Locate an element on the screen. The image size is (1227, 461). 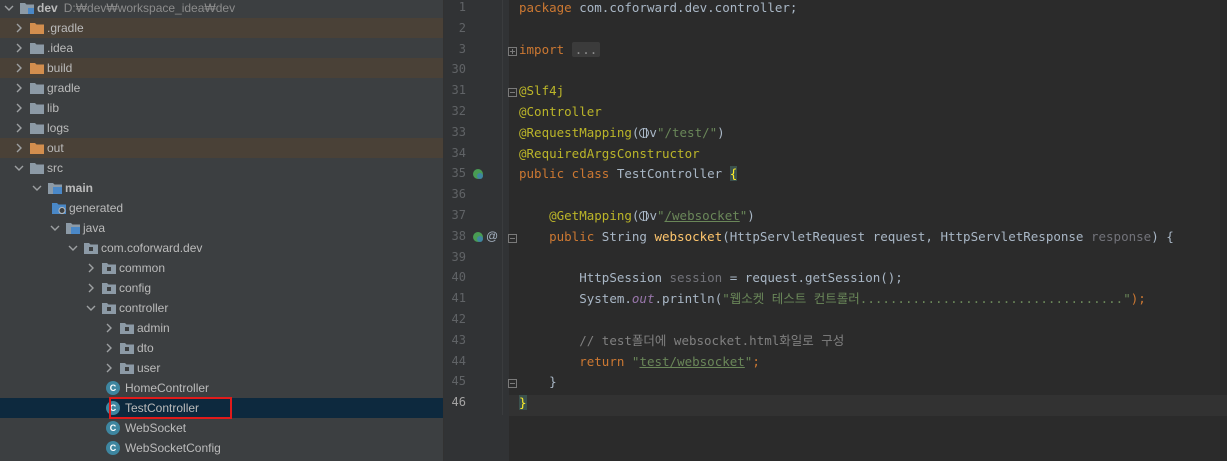
tree-item-label: .gradle is located at coordinates (65, 28).